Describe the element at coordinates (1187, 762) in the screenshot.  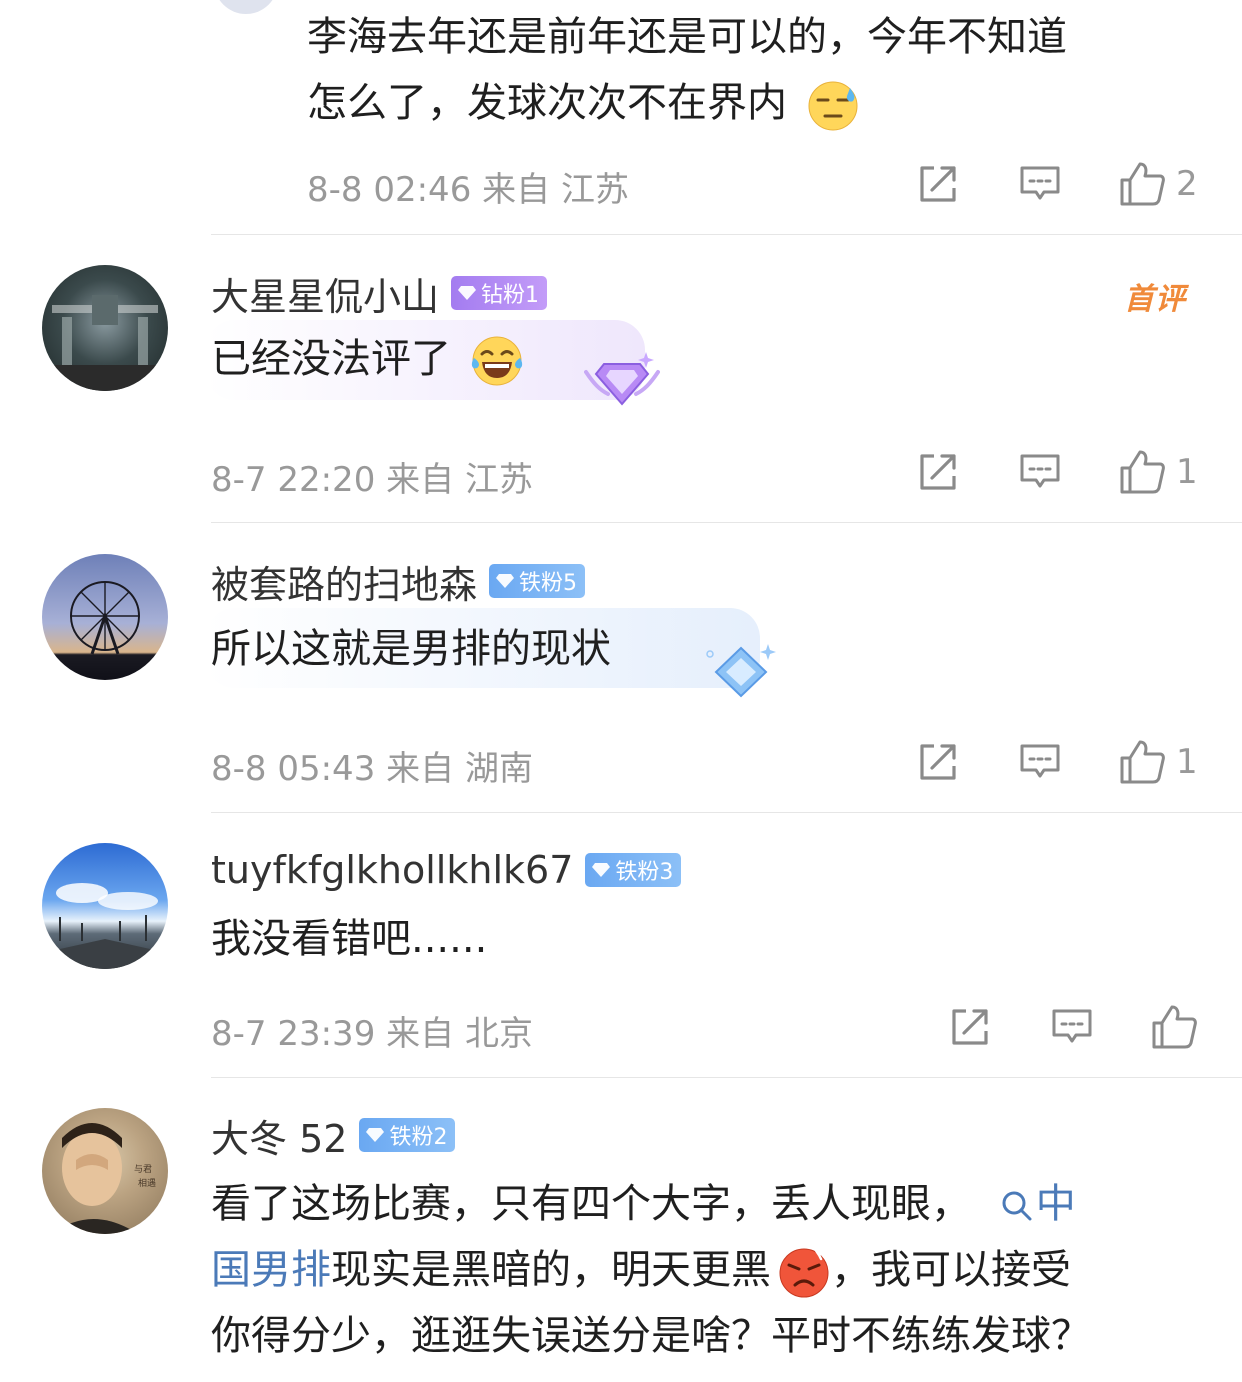
I see `like-count: 1` at that location.